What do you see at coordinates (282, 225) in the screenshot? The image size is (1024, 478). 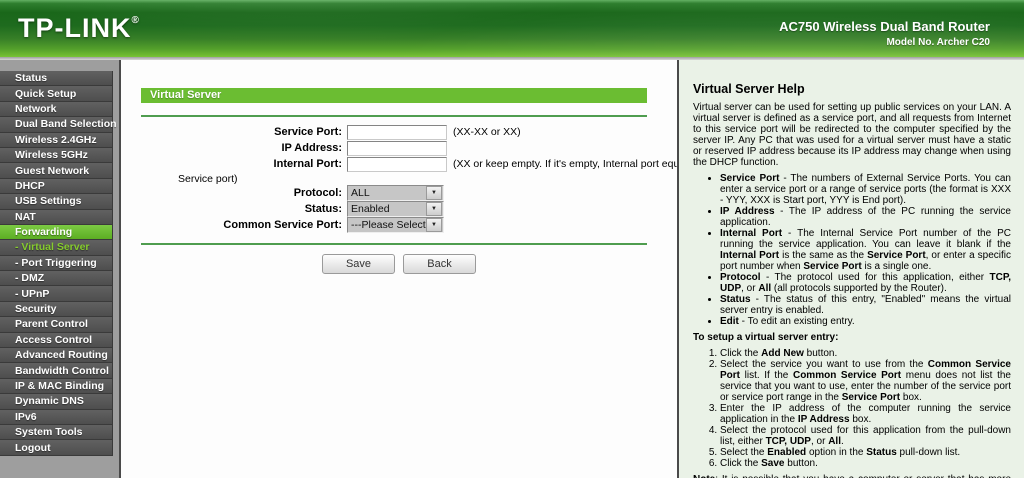 I see `common-service-port-label: Common Service Port:` at bounding box center [282, 225].